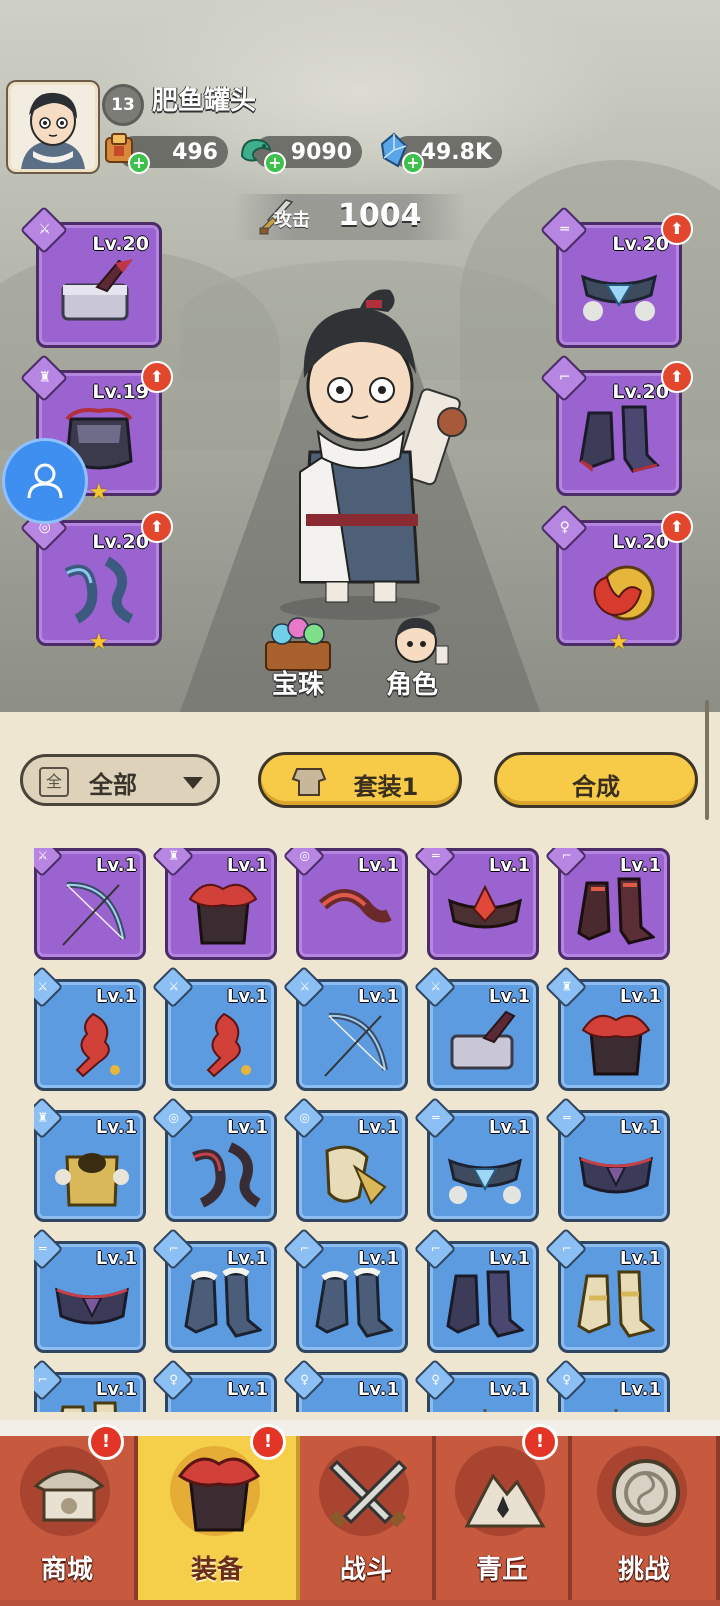 The image size is (720, 1606). What do you see at coordinates (360, 780) in the screenshot?
I see `set-button: 套装1` at bounding box center [360, 780].